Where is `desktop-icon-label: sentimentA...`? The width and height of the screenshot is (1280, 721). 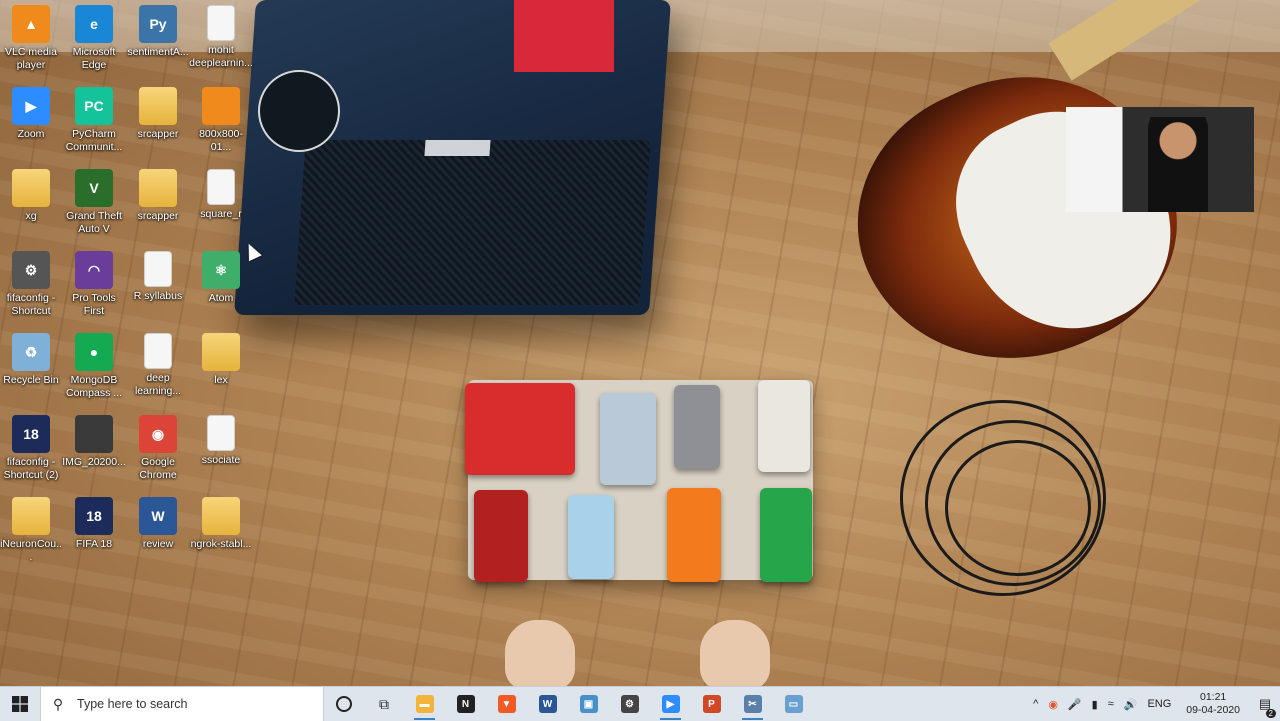 desktop-icon-label: sentimentA... is located at coordinates (158, 52).